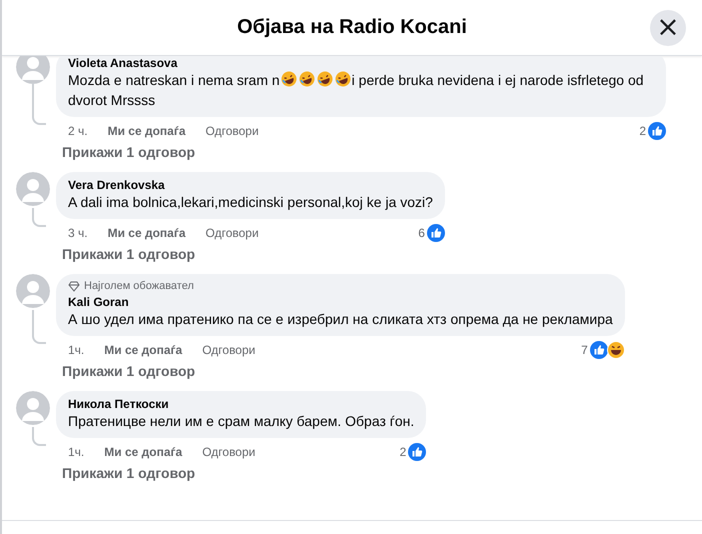 The image size is (702, 534). I want to click on comment-author: Kali Goran, so click(340, 302).